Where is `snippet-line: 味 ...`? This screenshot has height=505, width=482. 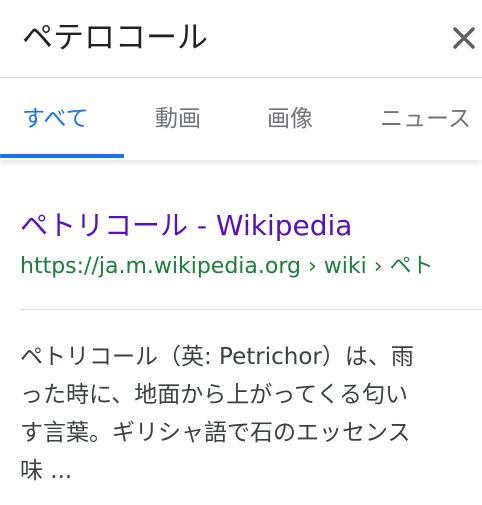 snippet-line: 味 ... is located at coordinates (46, 471).